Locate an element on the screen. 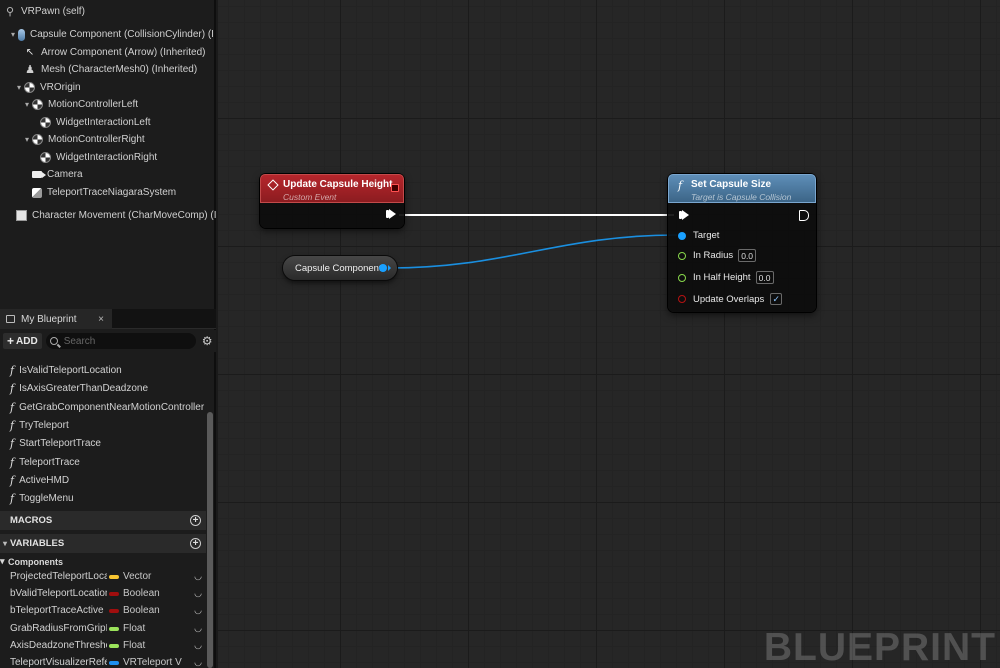 The image size is (1000, 668). scene-icon is located at coordinates (37, 139).